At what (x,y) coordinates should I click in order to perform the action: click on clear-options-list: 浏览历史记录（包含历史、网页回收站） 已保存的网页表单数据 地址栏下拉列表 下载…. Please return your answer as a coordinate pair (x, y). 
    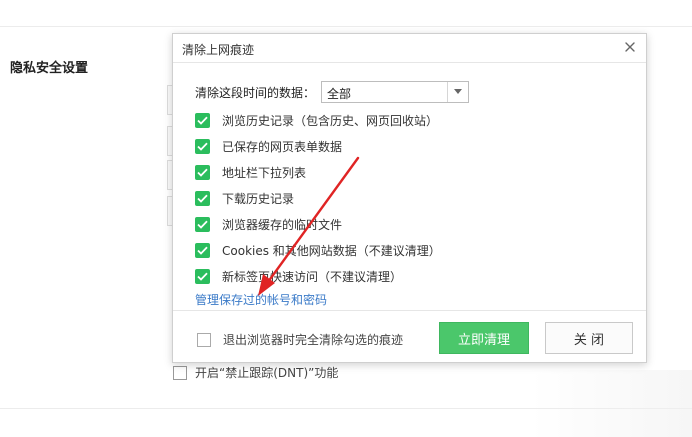
    Looking at the image, I should click on (318, 198).